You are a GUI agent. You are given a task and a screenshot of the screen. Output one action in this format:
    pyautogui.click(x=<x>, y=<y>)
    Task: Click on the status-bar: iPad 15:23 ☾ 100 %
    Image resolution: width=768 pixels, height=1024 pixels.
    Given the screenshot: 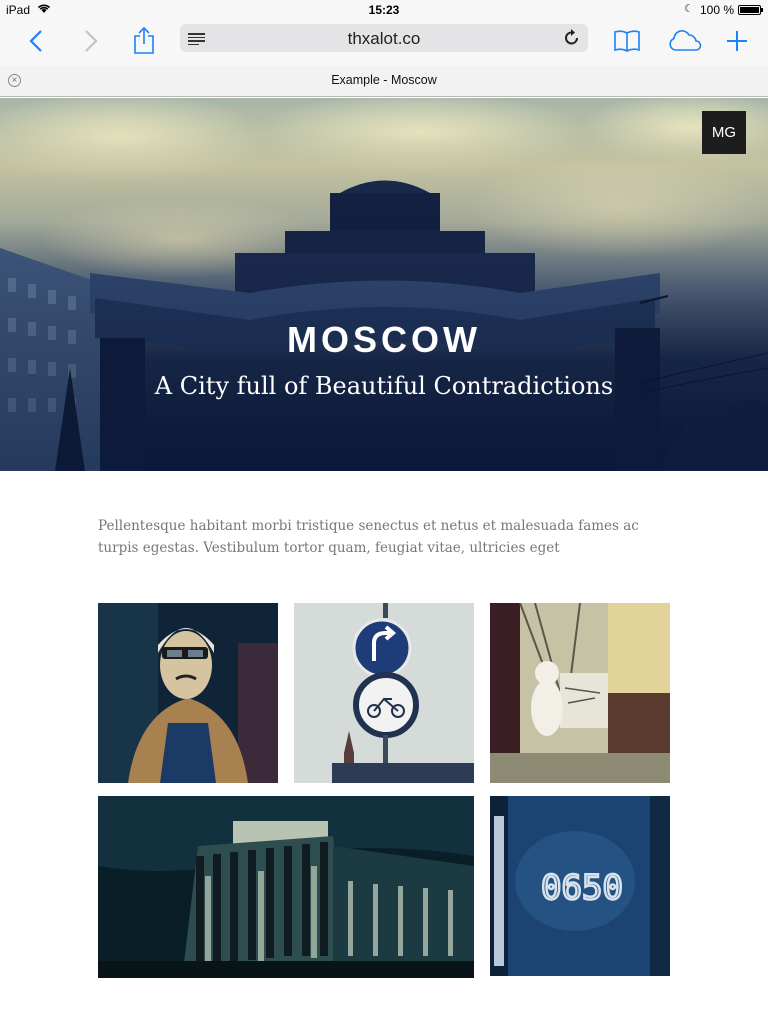 What is the action you would take?
    pyautogui.click(x=384, y=10)
    